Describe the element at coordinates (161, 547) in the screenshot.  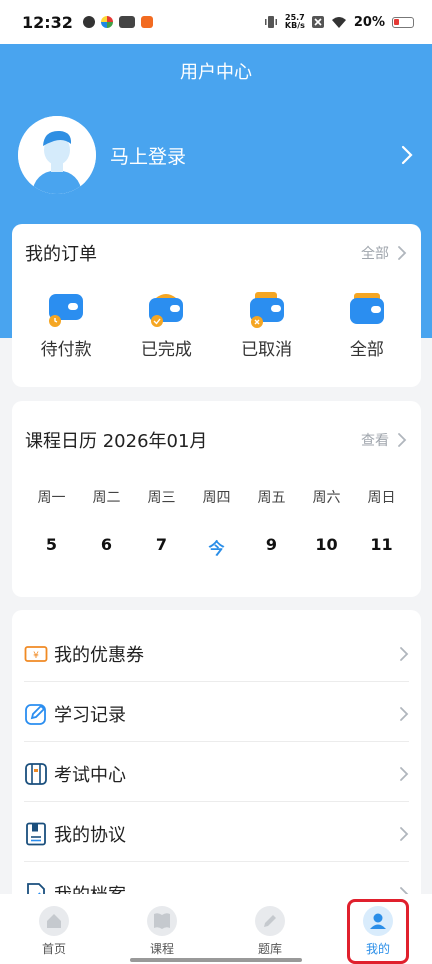
I see `calendar-day: 7` at that location.